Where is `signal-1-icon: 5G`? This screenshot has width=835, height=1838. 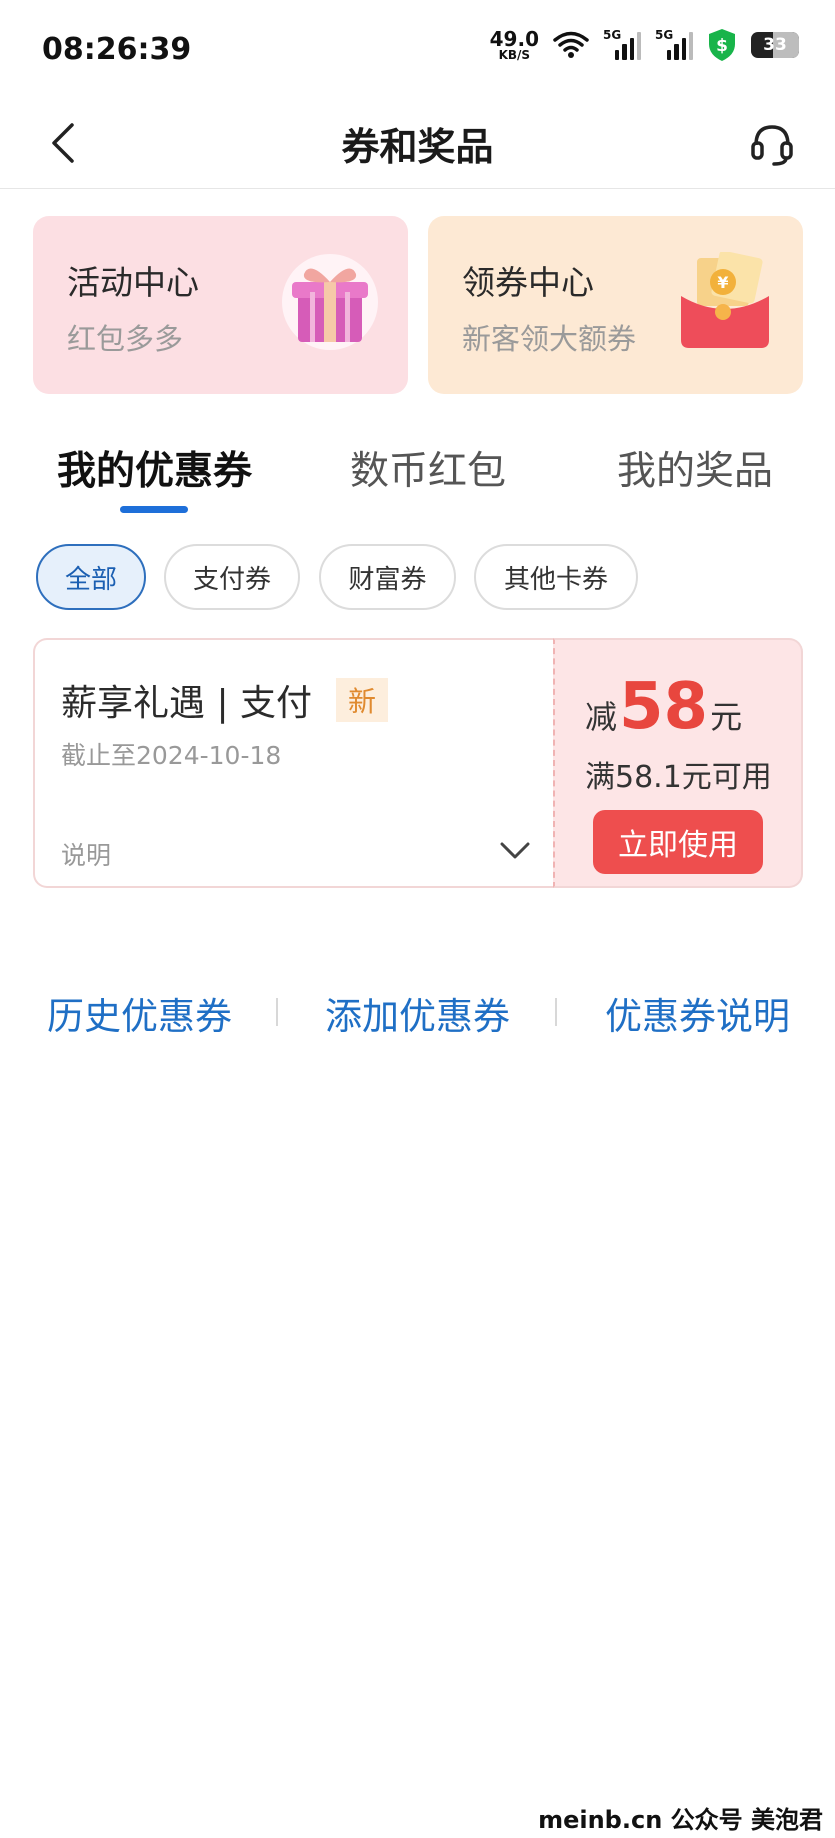
signal-1-icon: 5G is located at coordinates (622, 44).